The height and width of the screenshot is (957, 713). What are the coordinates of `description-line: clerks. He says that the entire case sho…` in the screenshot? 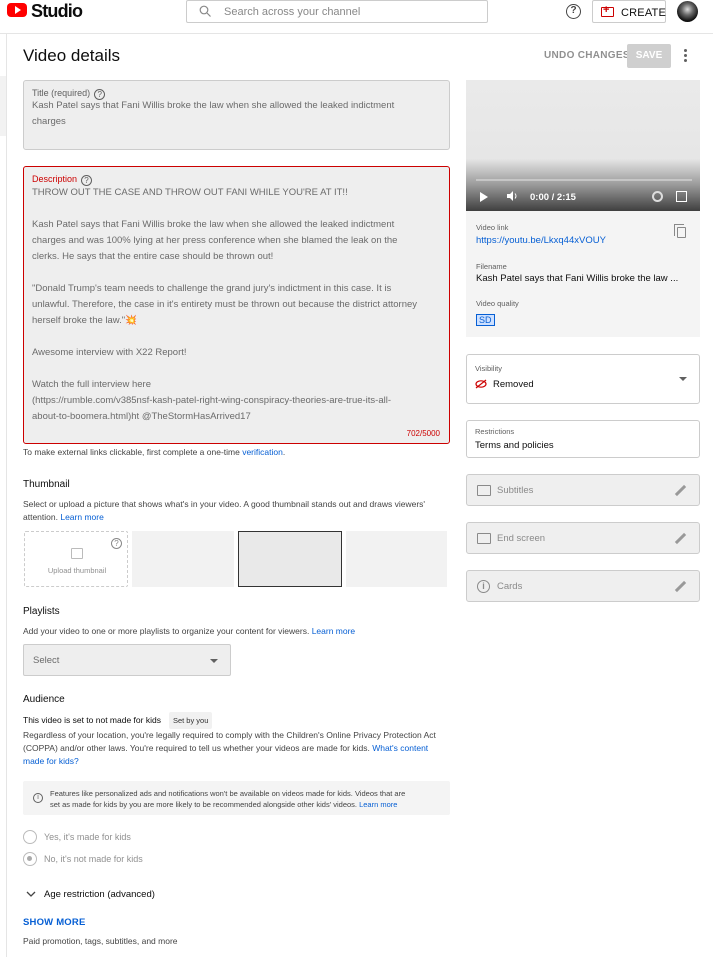 It's located at (152, 257).